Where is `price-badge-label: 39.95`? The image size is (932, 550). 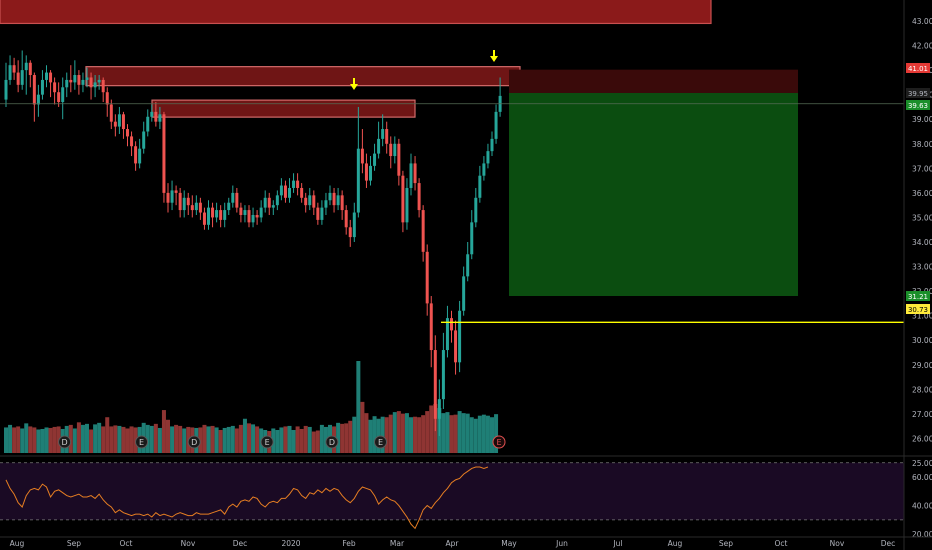 price-badge-label: 39.95 is located at coordinates (918, 94).